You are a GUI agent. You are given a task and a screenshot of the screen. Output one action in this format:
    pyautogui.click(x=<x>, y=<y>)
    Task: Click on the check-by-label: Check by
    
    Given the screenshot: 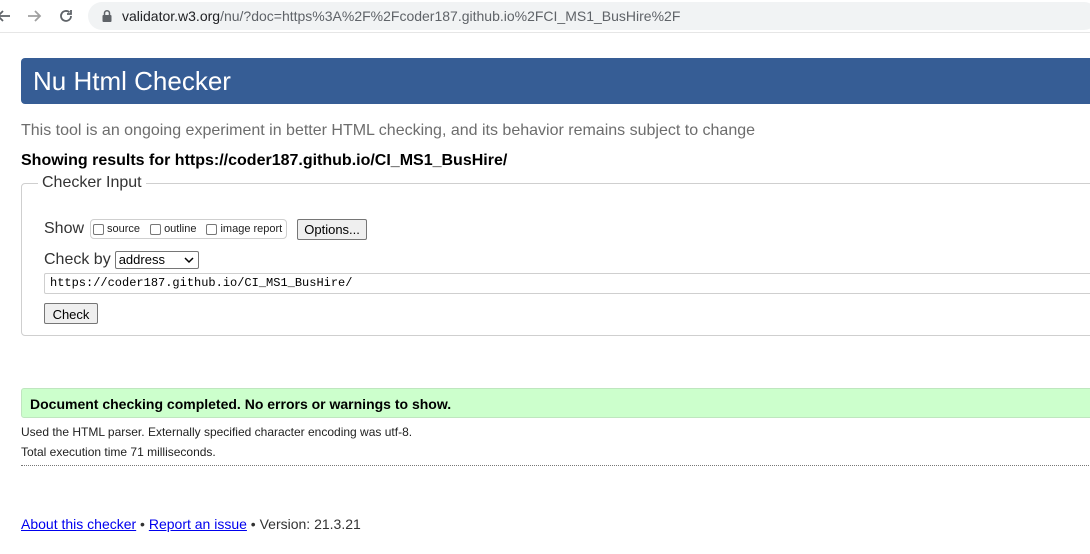 What is the action you would take?
    pyautogui.click(x=77, y=259)
    